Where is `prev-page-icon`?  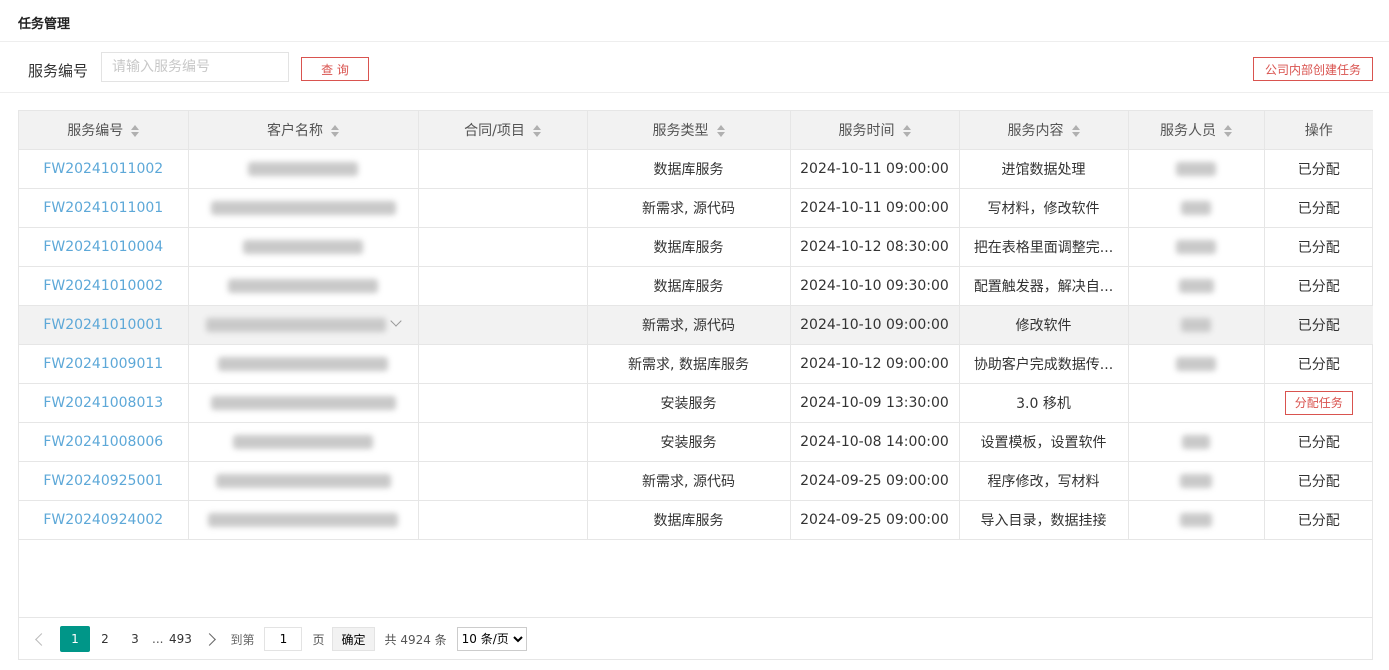
prev-page-icon is located at coordinates (41, 639).